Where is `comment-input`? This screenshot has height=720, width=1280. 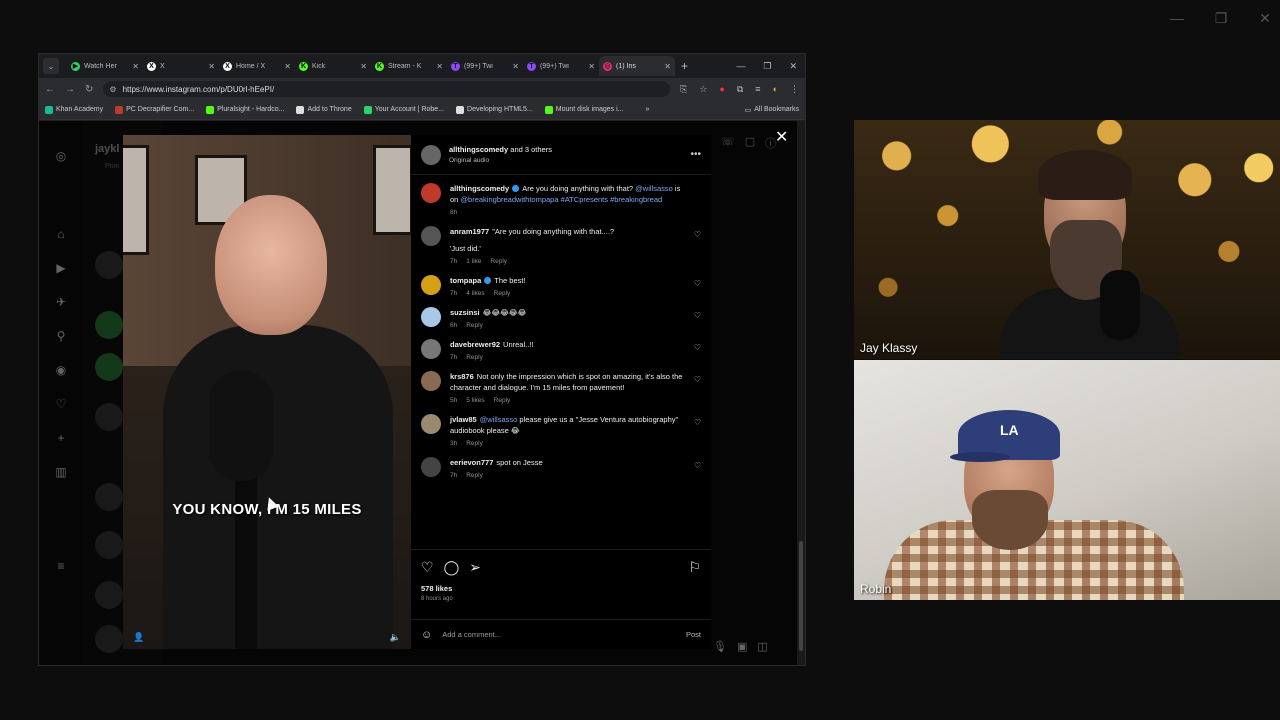 comment-input is located at coordinates (559, 634).